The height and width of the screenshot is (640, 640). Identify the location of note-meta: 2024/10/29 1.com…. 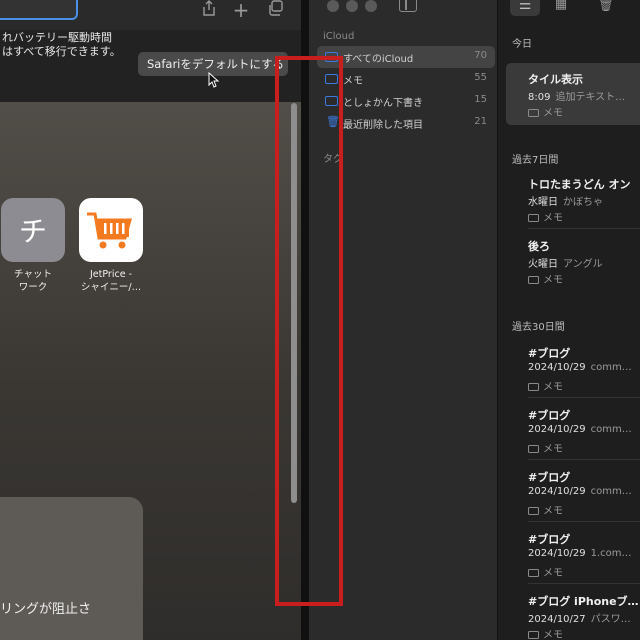
(580, 553).